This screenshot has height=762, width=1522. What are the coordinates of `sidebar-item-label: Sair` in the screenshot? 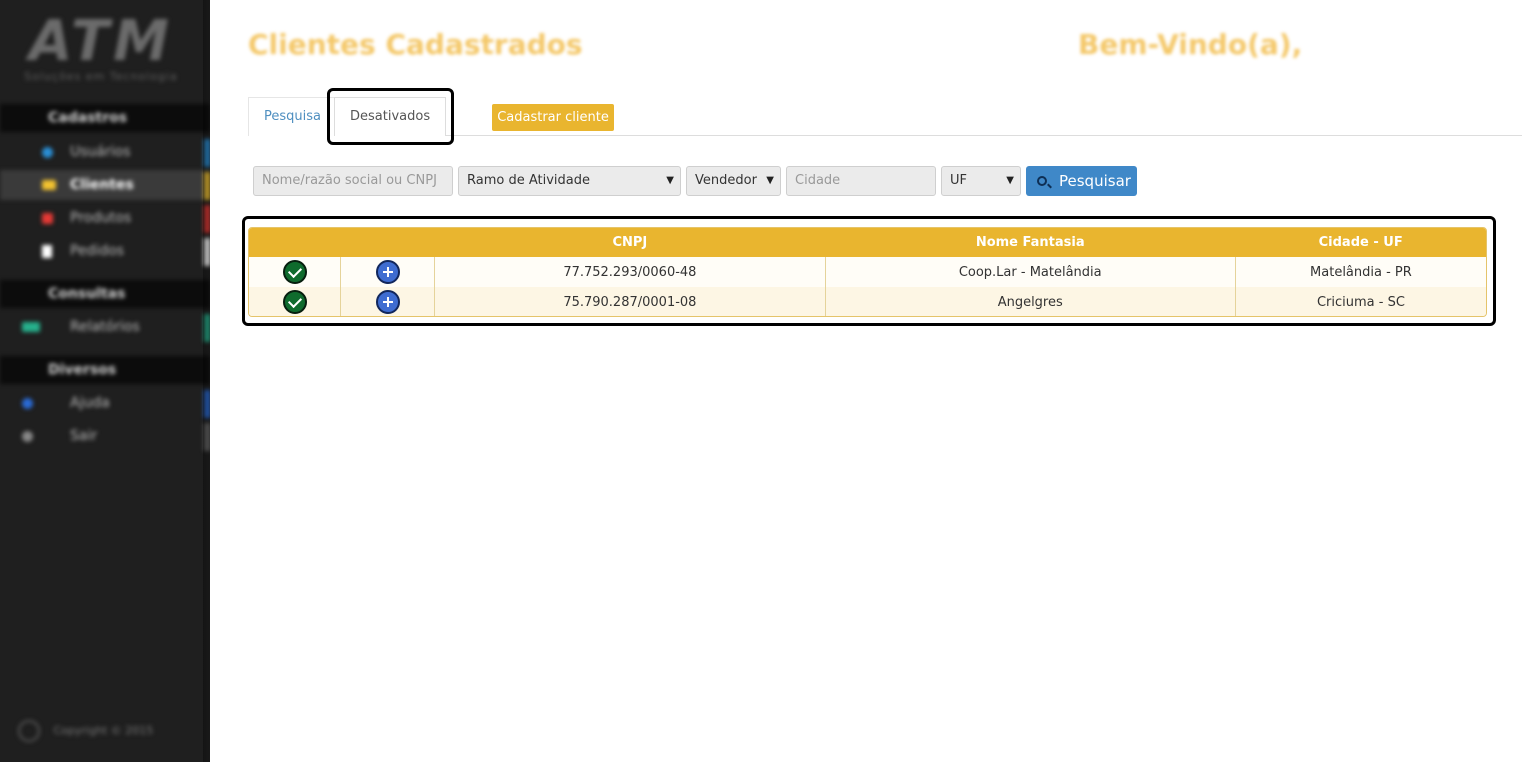 It's located at (84, 436).